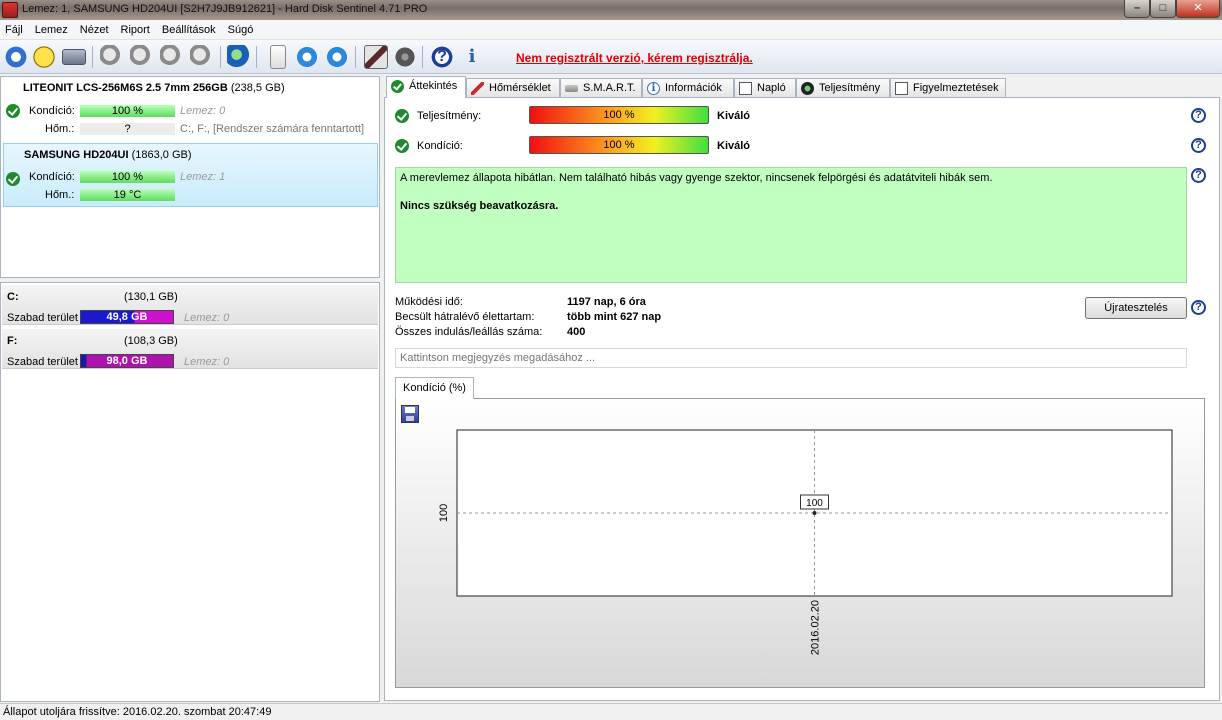 Image resolution: width=1222 pixels, height=720 pixels. I want to click on performance-verdict: Kiváló, so click(734, 116).